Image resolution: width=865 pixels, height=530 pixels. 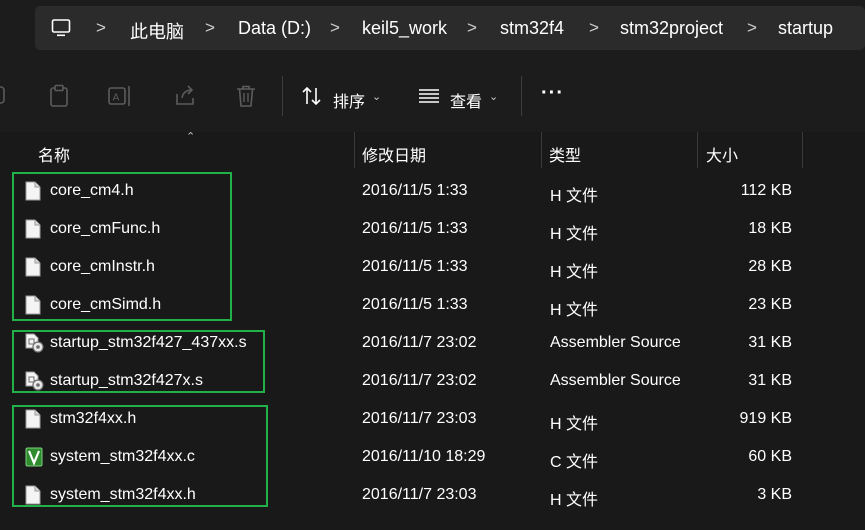 What do you see at coordinates (565, 154) in the screenshot?
I see `column-header-type: 类型` at bounding box center [565, 154].